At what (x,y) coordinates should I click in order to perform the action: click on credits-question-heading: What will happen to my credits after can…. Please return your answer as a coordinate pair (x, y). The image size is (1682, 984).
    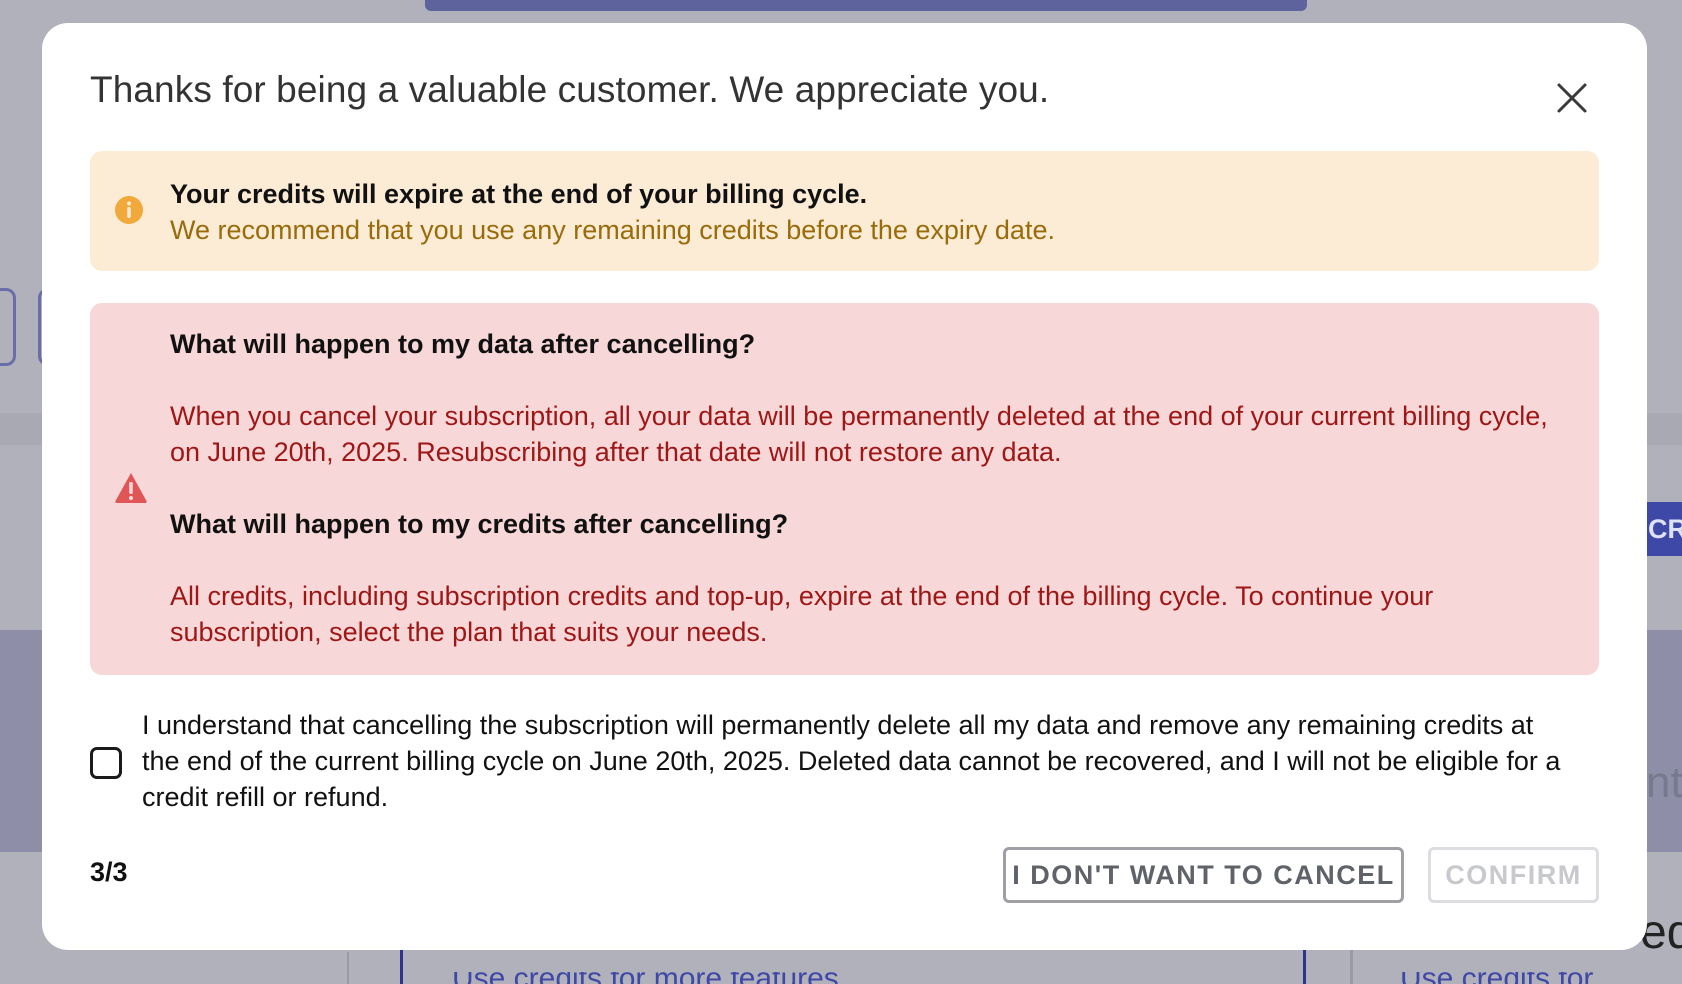
    Looking at the image, I should click on (479, 524).